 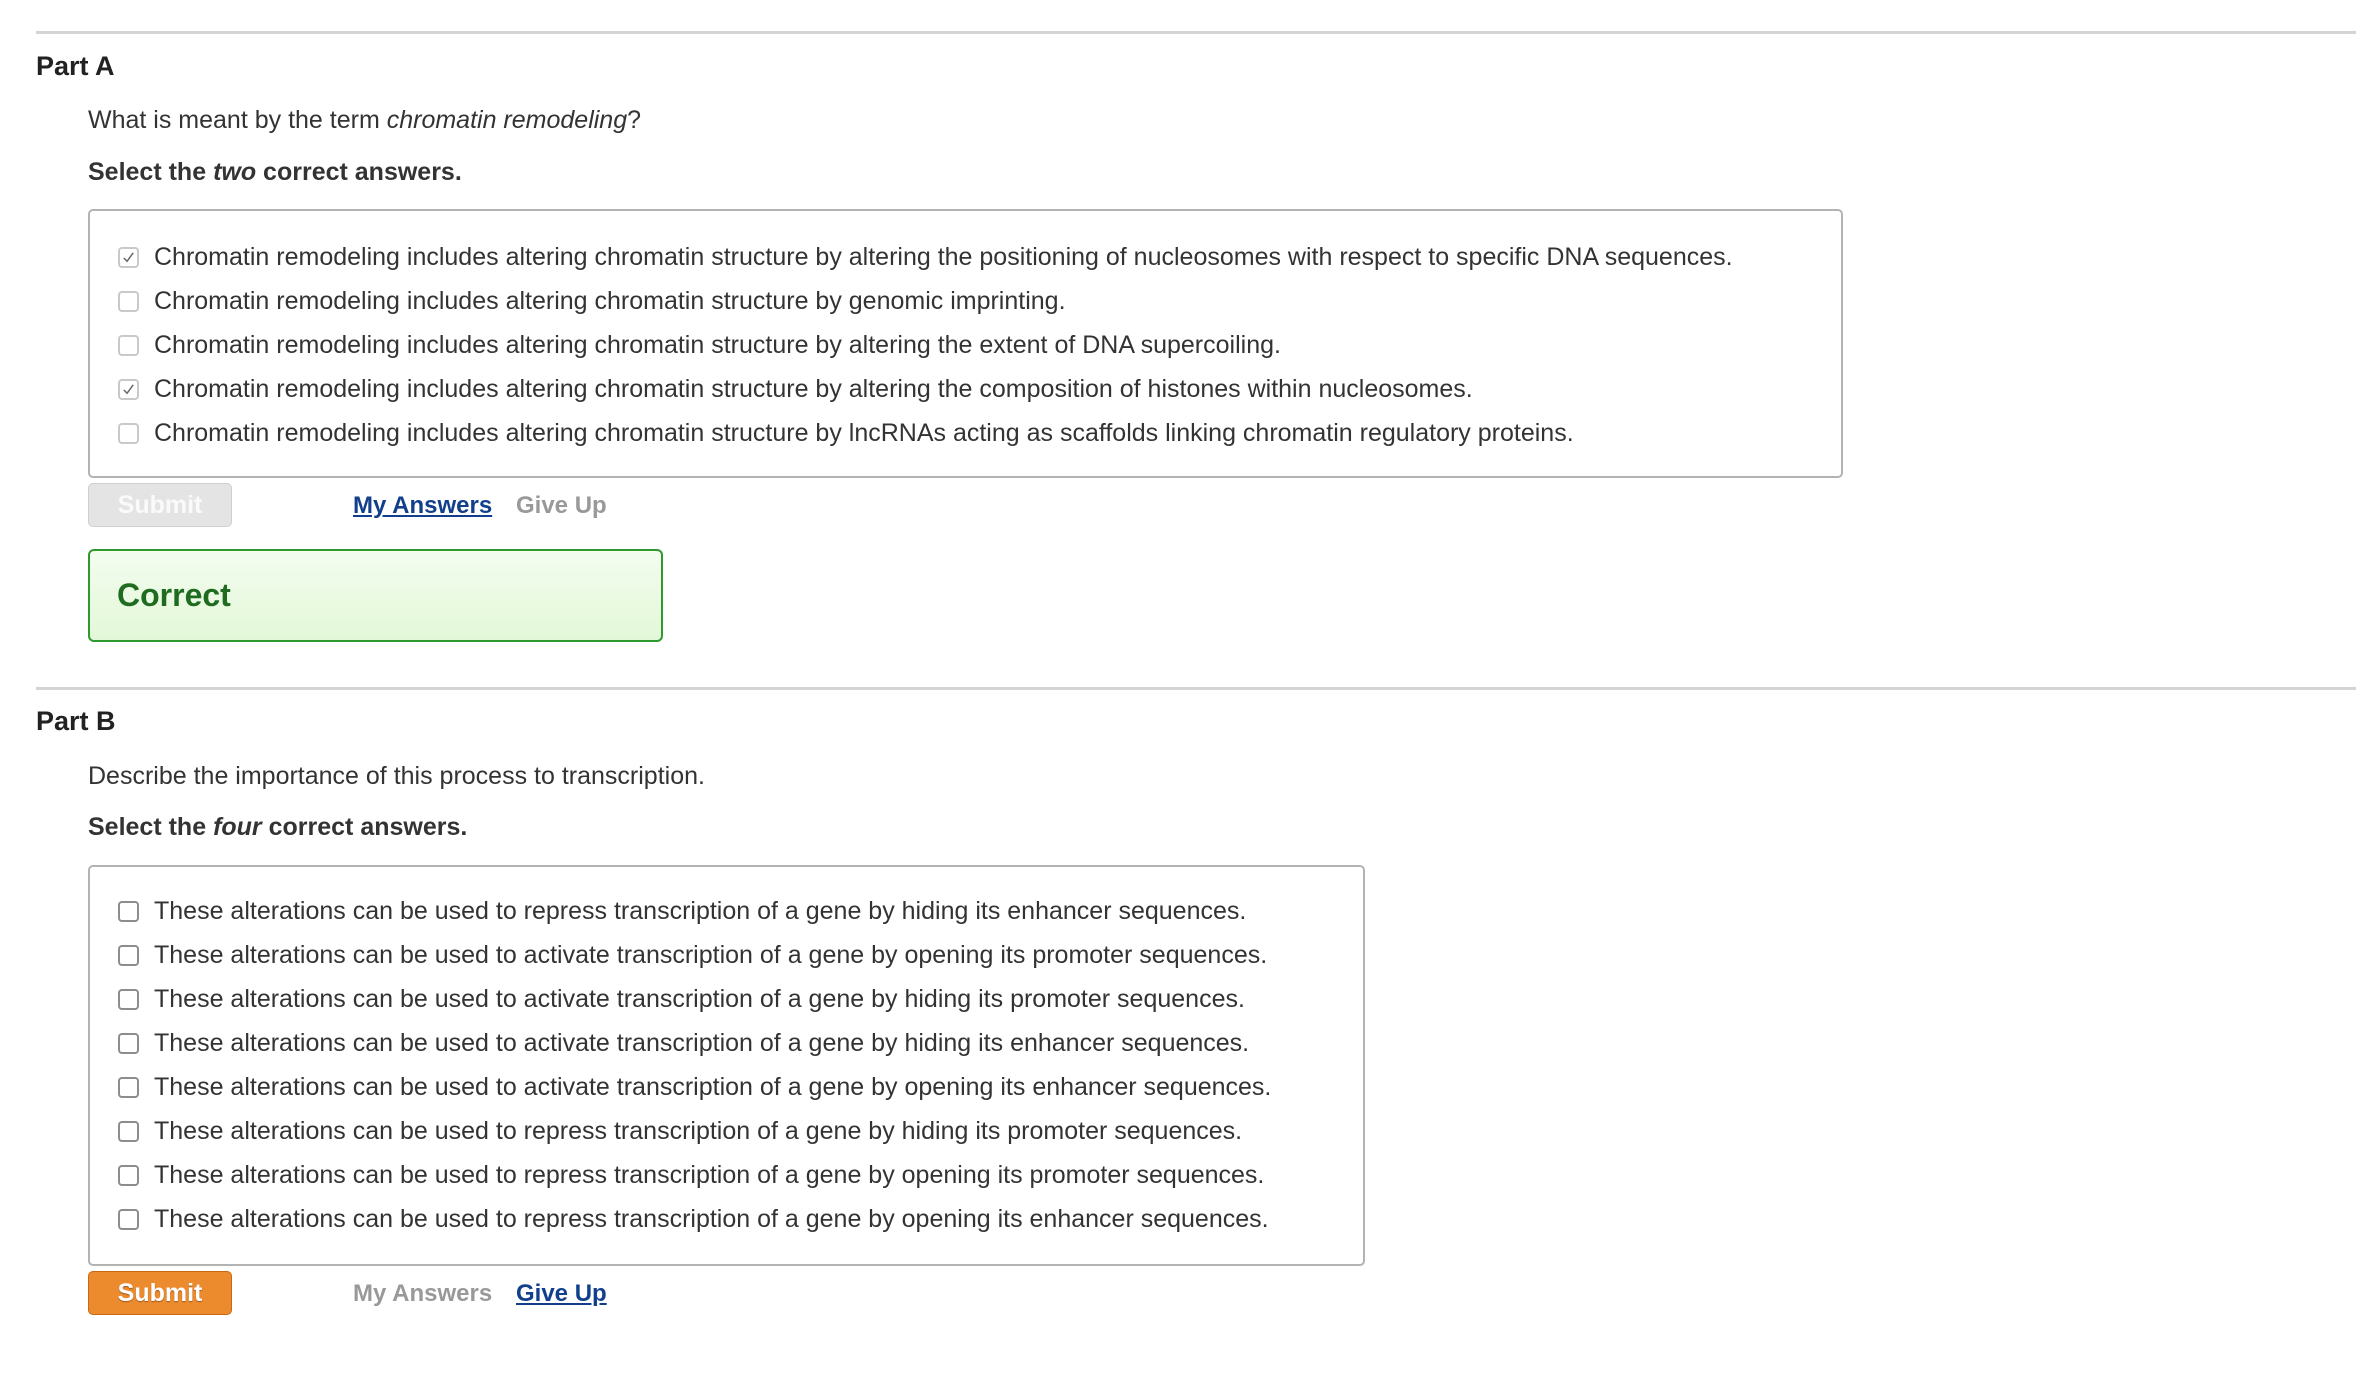 I want to click on part-b-divider, so click(x=1196, y=688).